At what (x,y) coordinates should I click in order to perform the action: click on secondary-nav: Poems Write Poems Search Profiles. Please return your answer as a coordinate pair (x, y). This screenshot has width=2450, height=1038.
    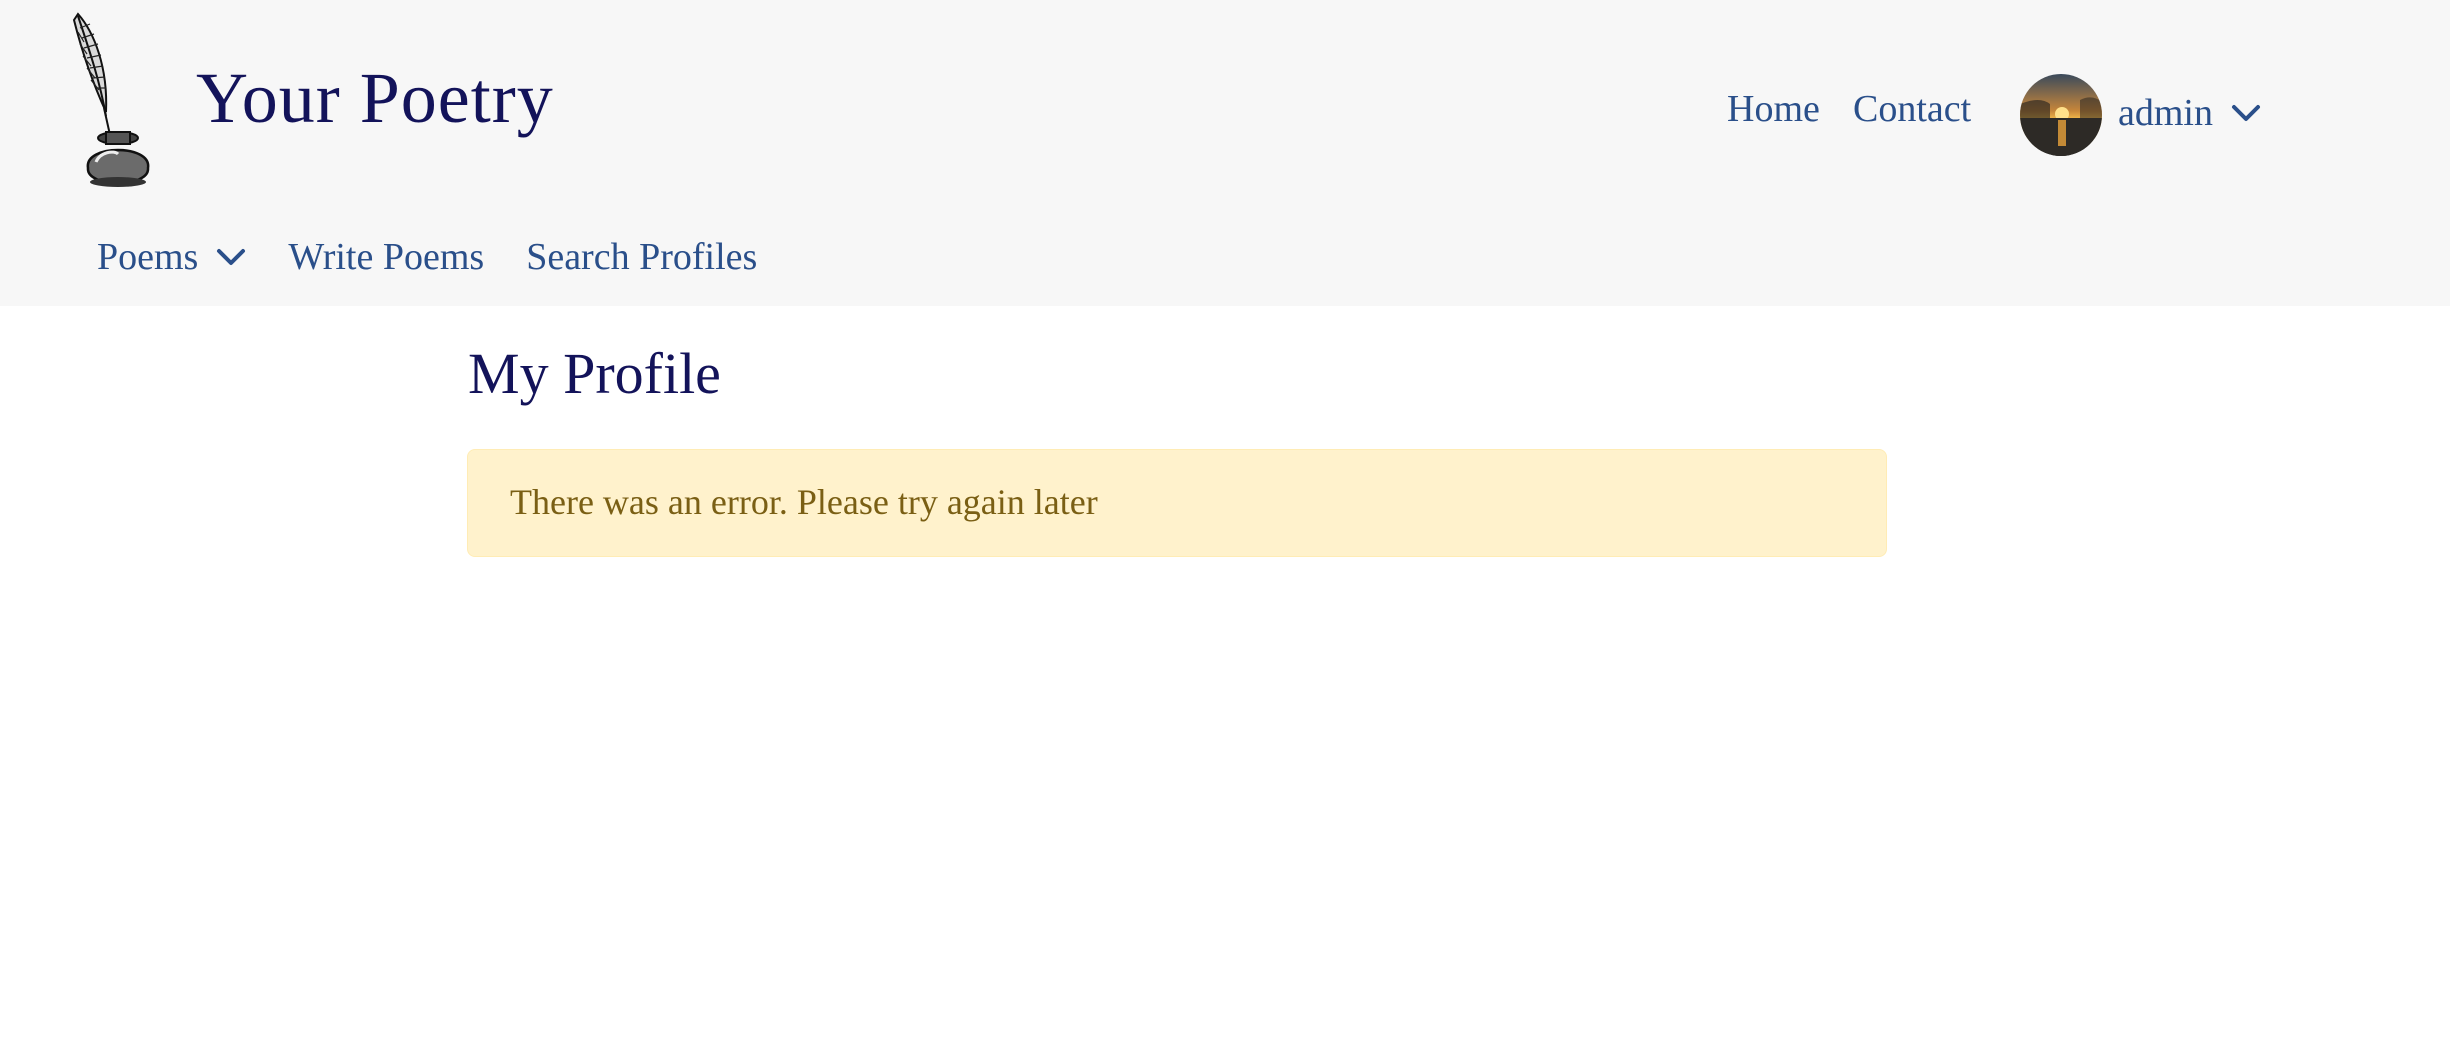
    Looking at the image, I should click on (427, 257).